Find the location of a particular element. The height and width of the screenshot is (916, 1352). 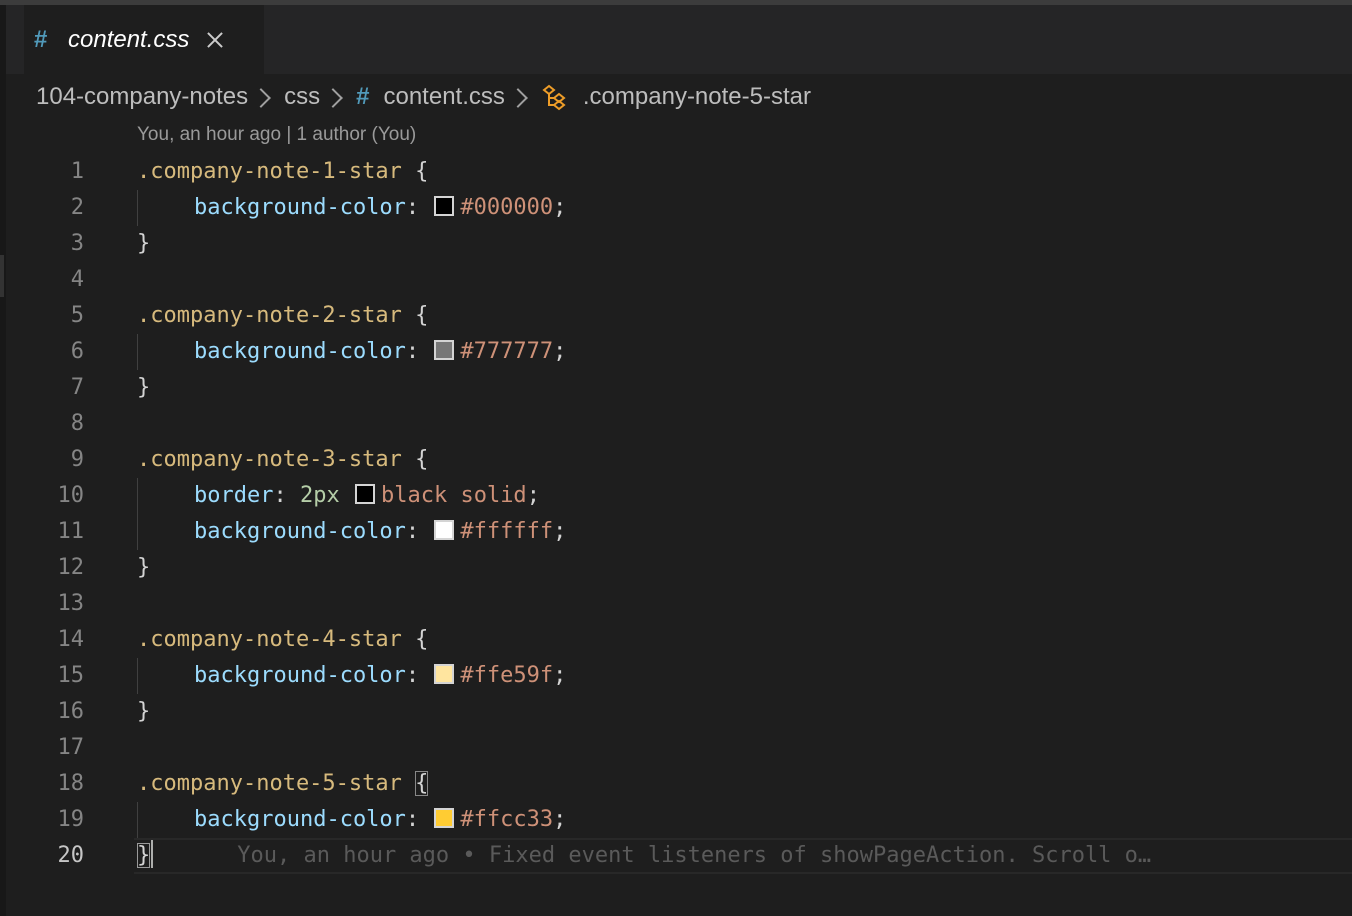

line-number: 20 is located at coordinates (71, 855).